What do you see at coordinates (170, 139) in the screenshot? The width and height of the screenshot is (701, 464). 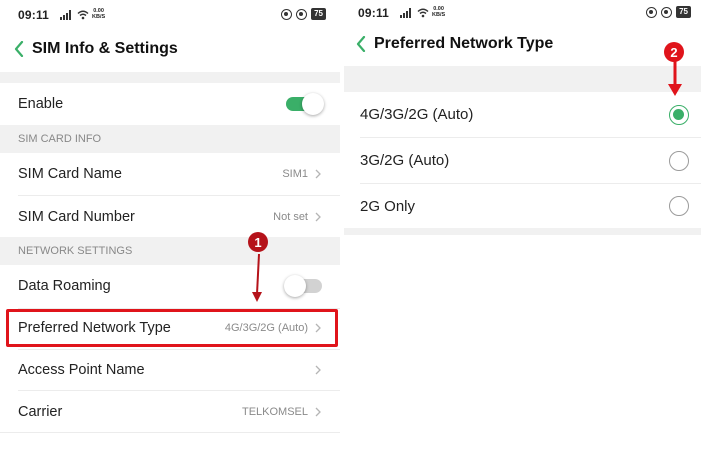 I see `section-header-sim-card-info: SIM CARD INFO` at bounding box center [170, 139].